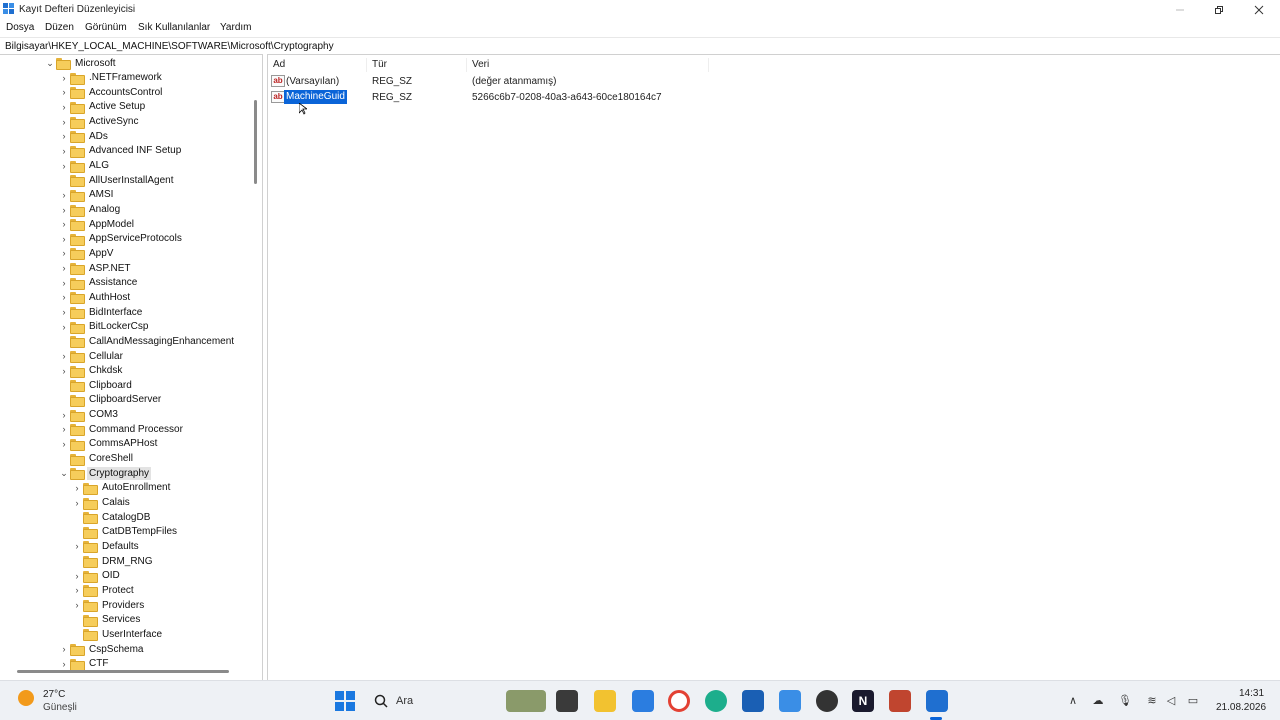 This screenshot has height=720, width=1280. I want to click on tree-item: CatalogDB, so click(111, 517).